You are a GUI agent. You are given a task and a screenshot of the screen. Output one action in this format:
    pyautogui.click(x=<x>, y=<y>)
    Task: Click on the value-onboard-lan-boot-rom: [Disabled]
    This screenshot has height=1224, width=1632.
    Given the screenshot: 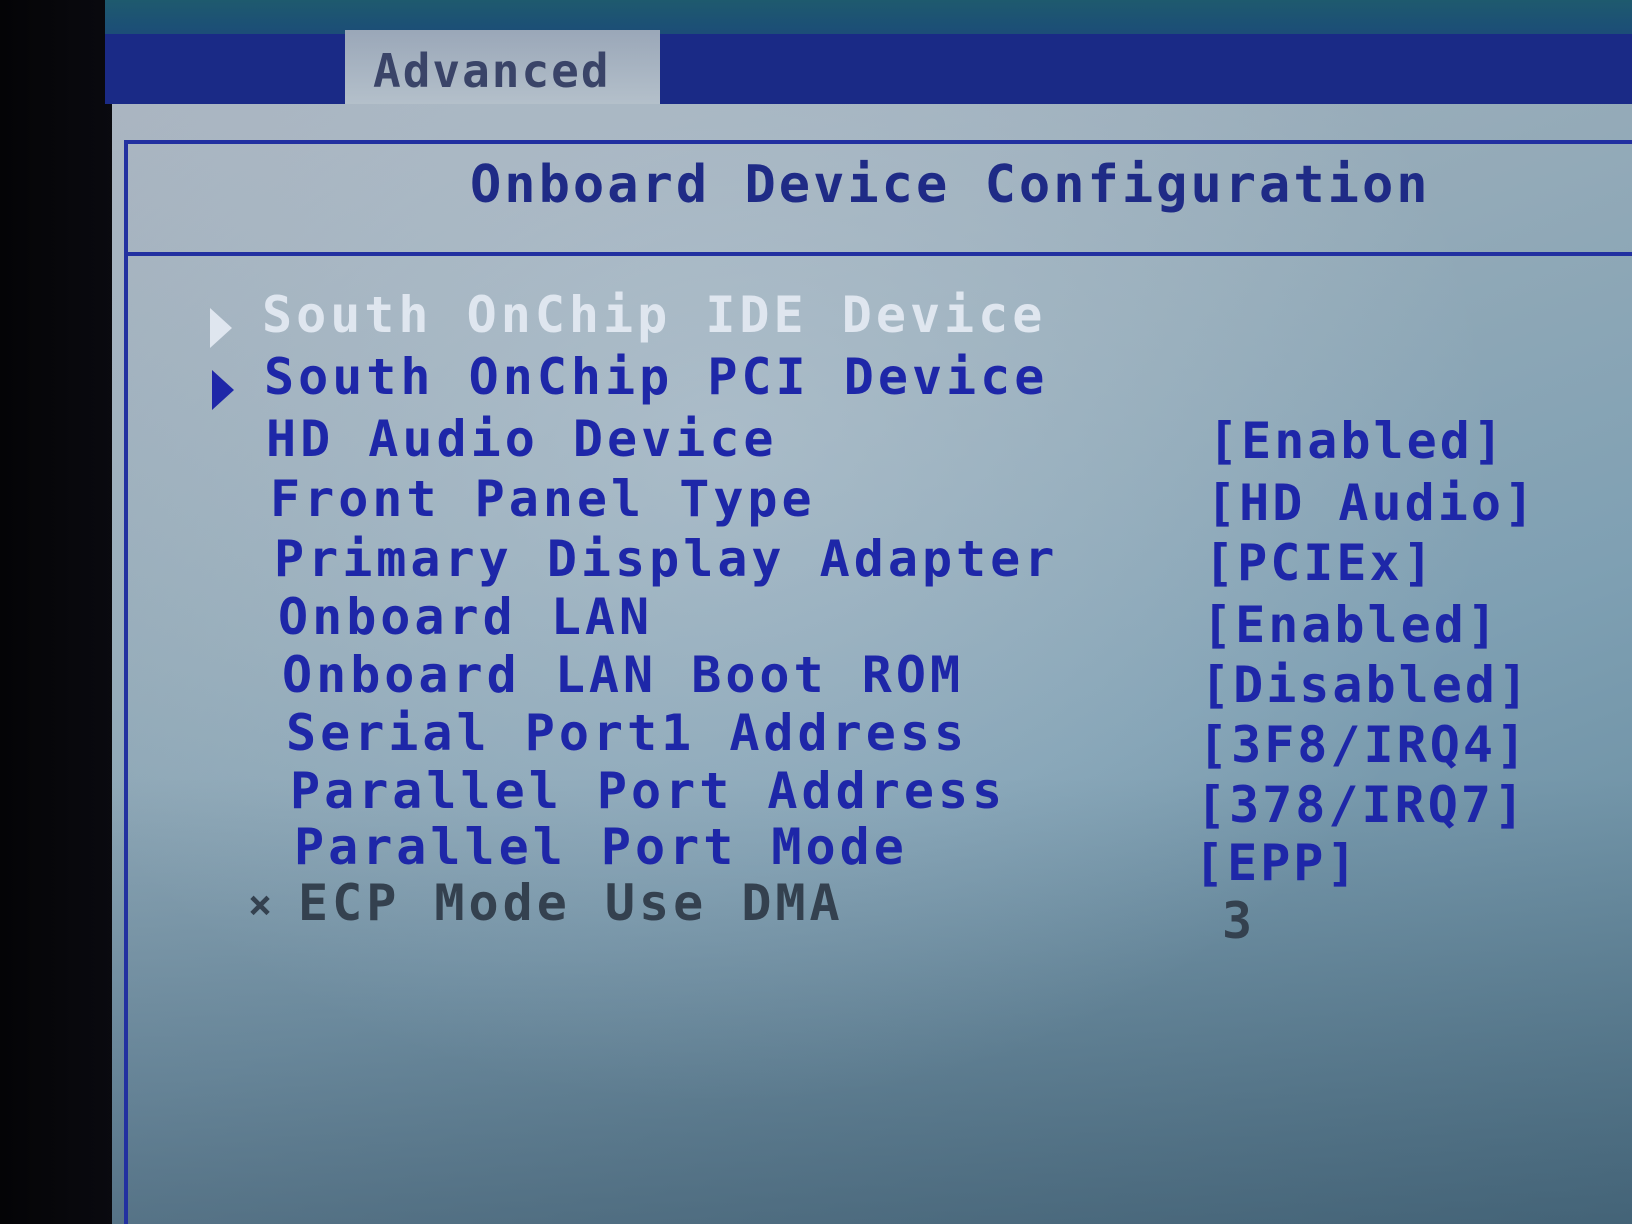 What is the action you would take?
    pyautogui.click(x=1365, y=685)
    